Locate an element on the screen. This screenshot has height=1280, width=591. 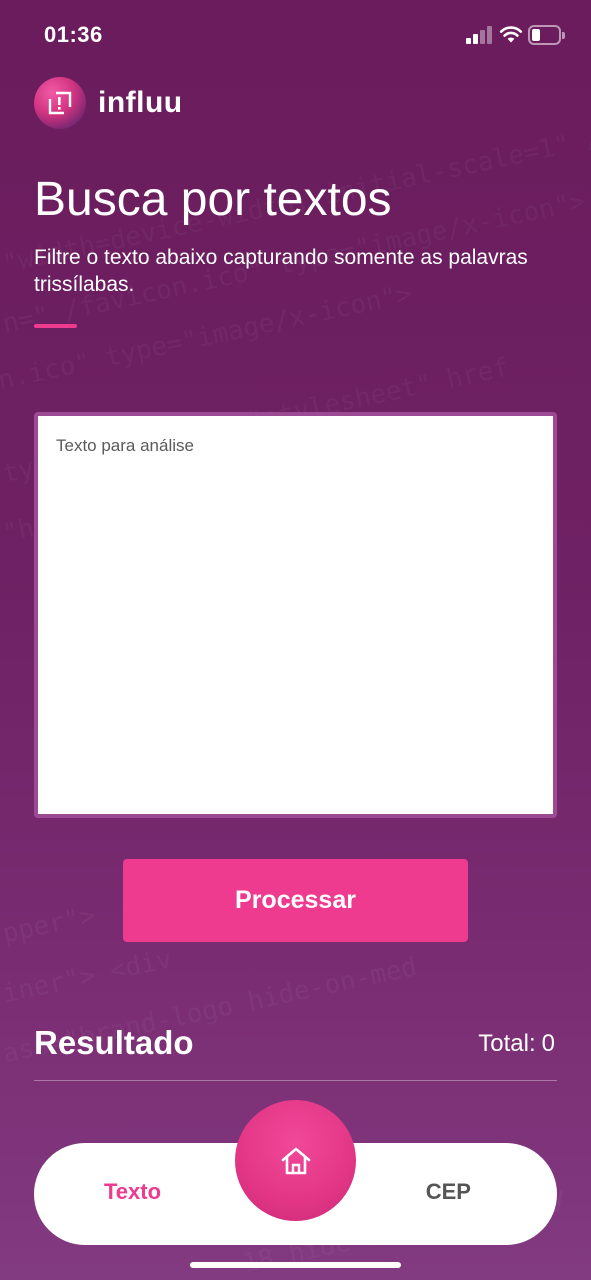
status-bar: 01:36 is located at coordinates (295, 35).